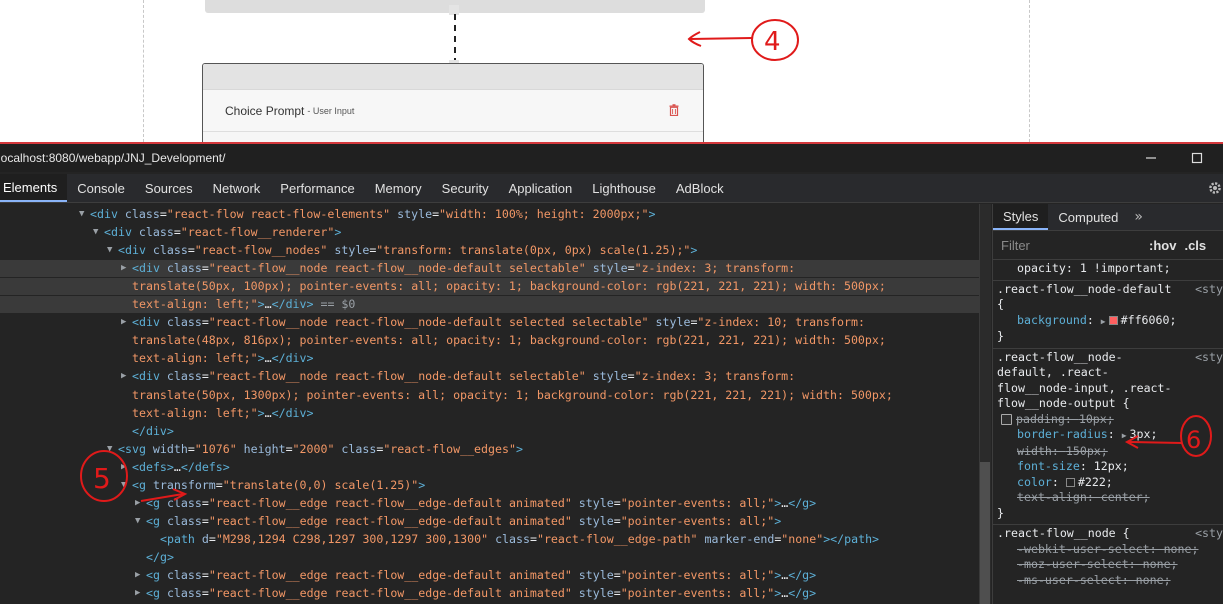 The height and width of the screenshot is (604, 1223). Describe the element at coordinates (455, 39) in the screenshot. I see `flow-edge-dashed` at that location.